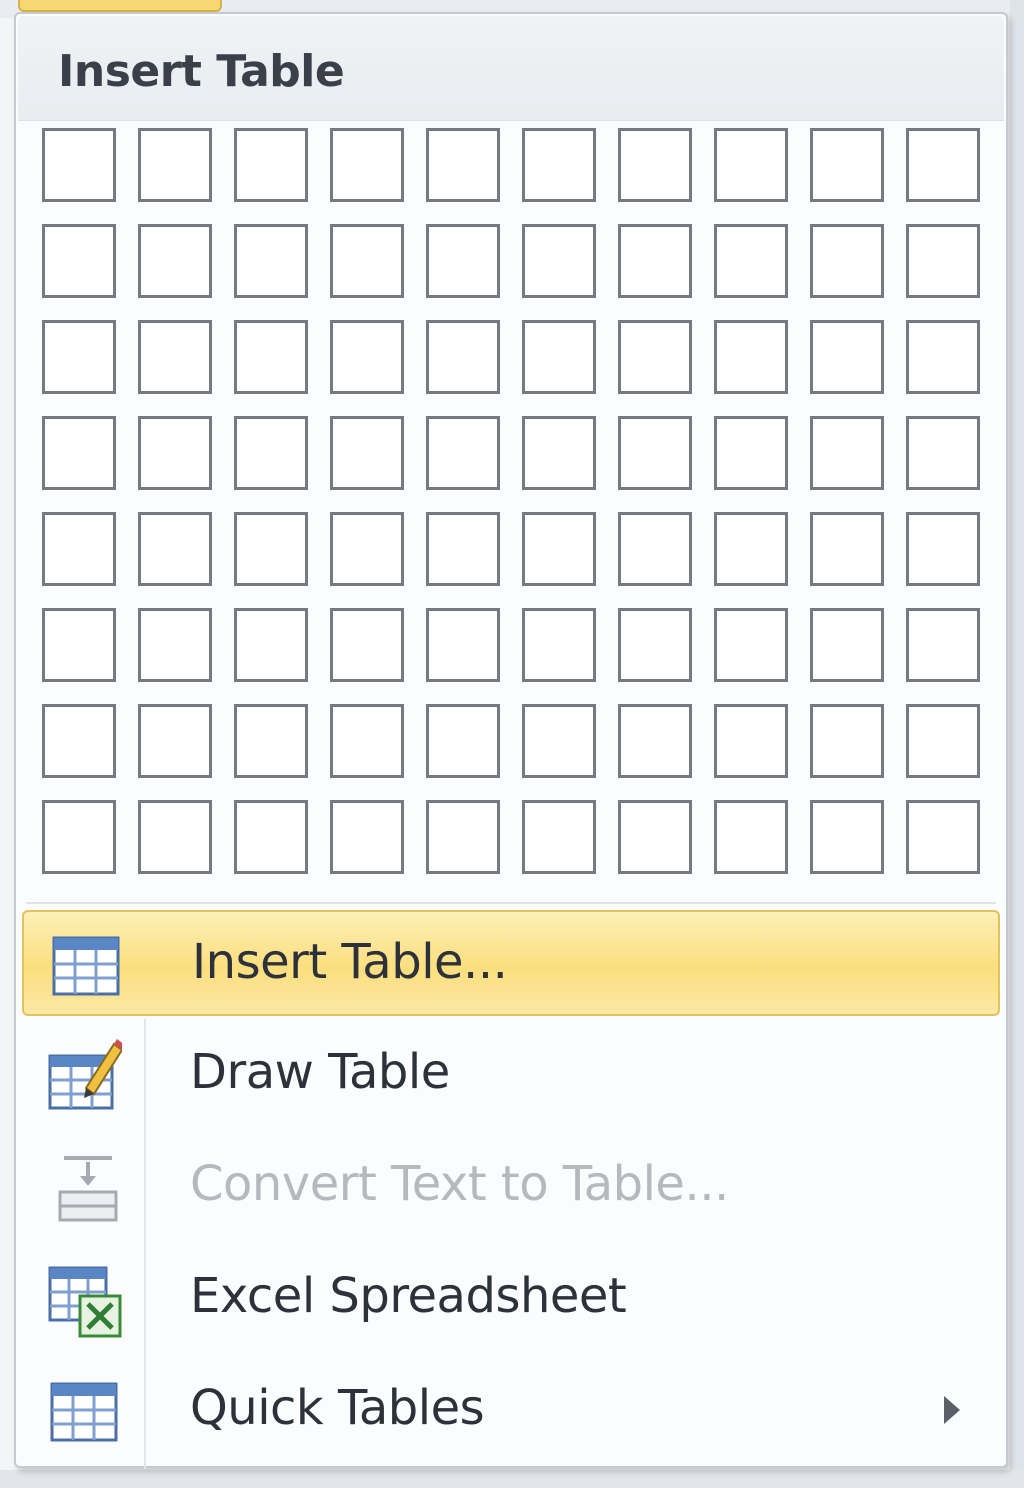 The width and height of the screenshot is (1024, 1488). I want to click on menu-item-excel-spreadsheet: Excel Spreadsheet, so click(511, 1299).